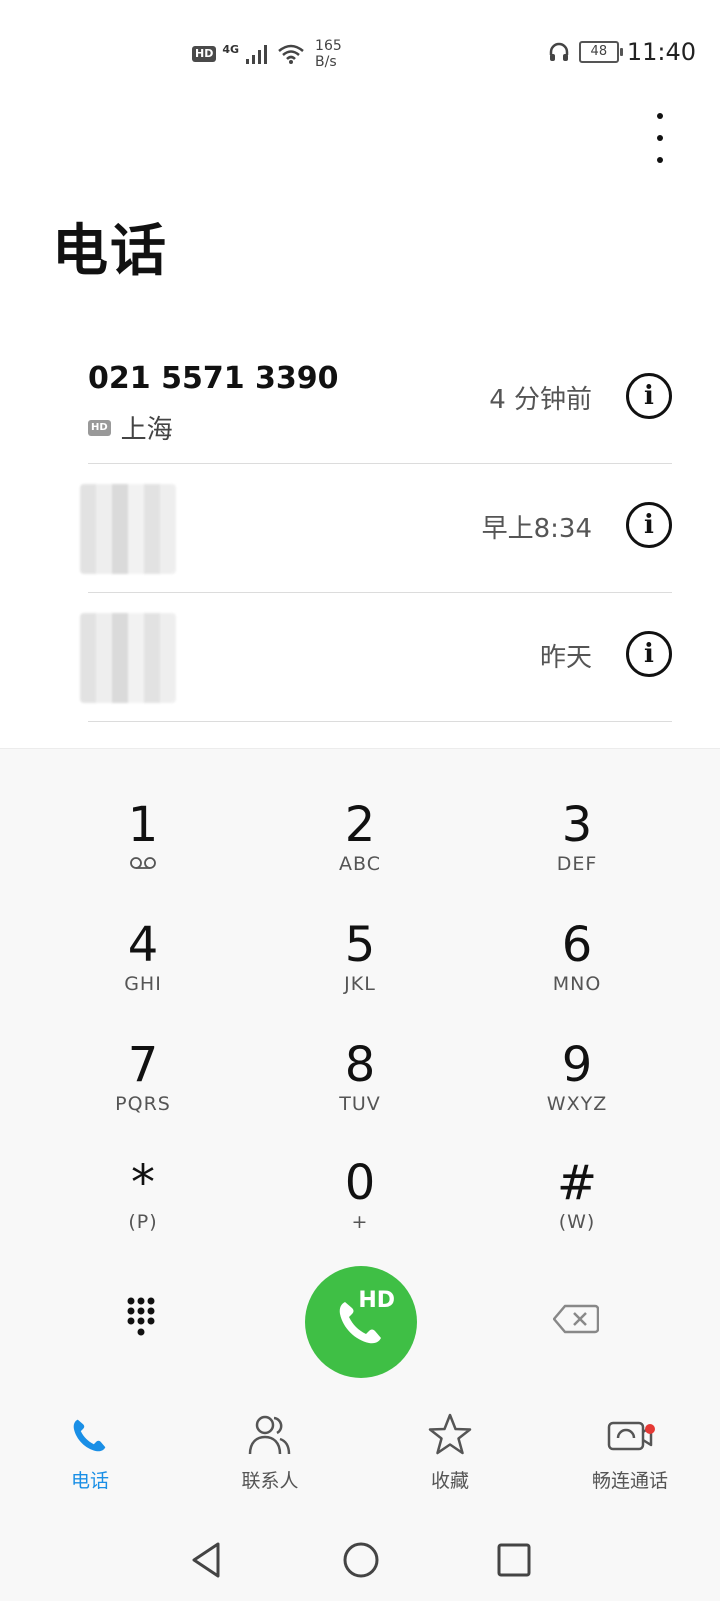  I want to click on key-7: 7 PQRS, so click(143, 1094).